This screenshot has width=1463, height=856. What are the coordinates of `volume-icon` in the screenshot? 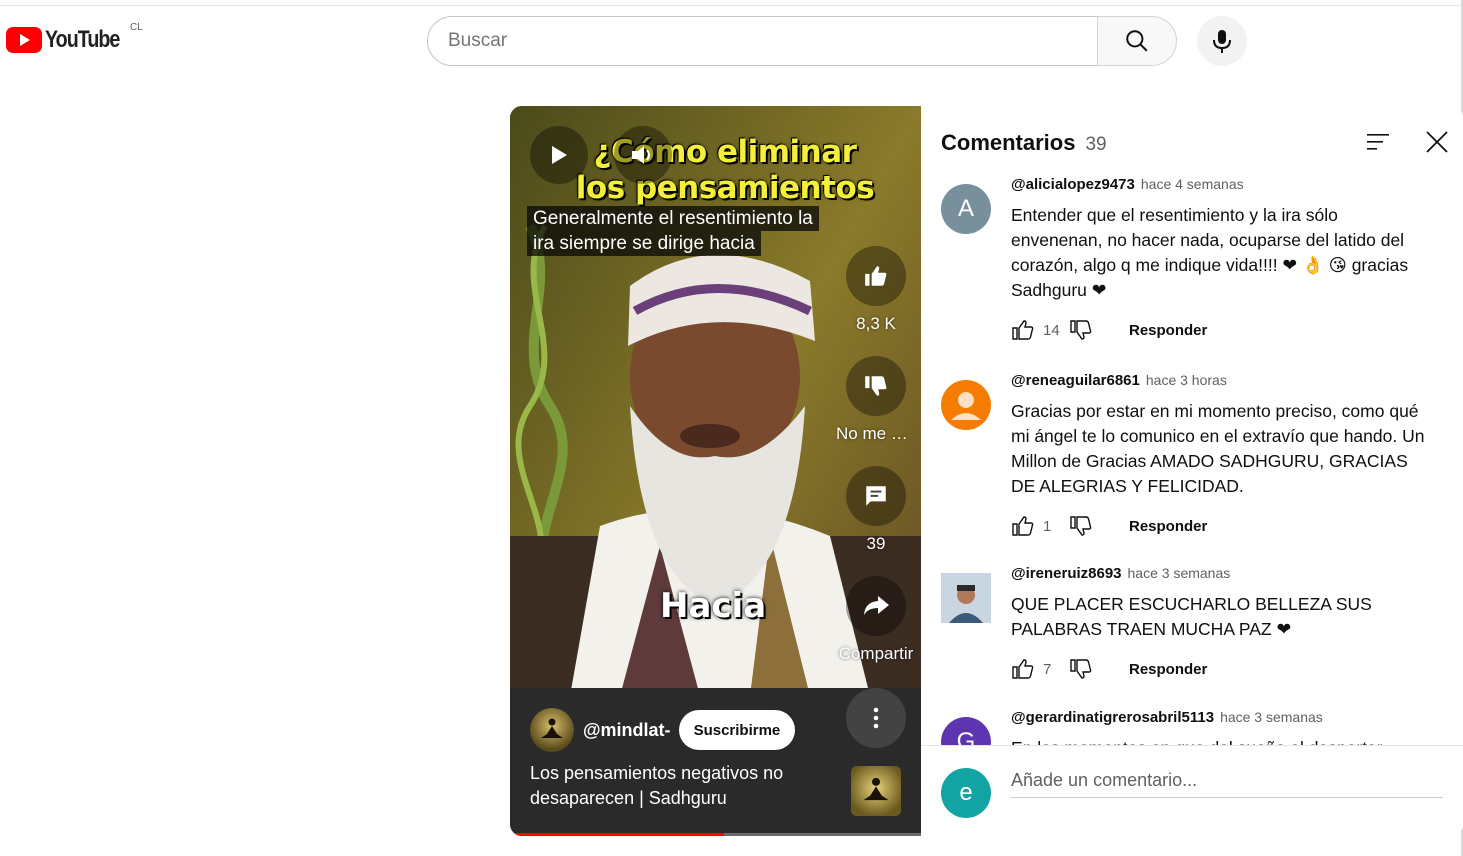 It's located at (641, 155).